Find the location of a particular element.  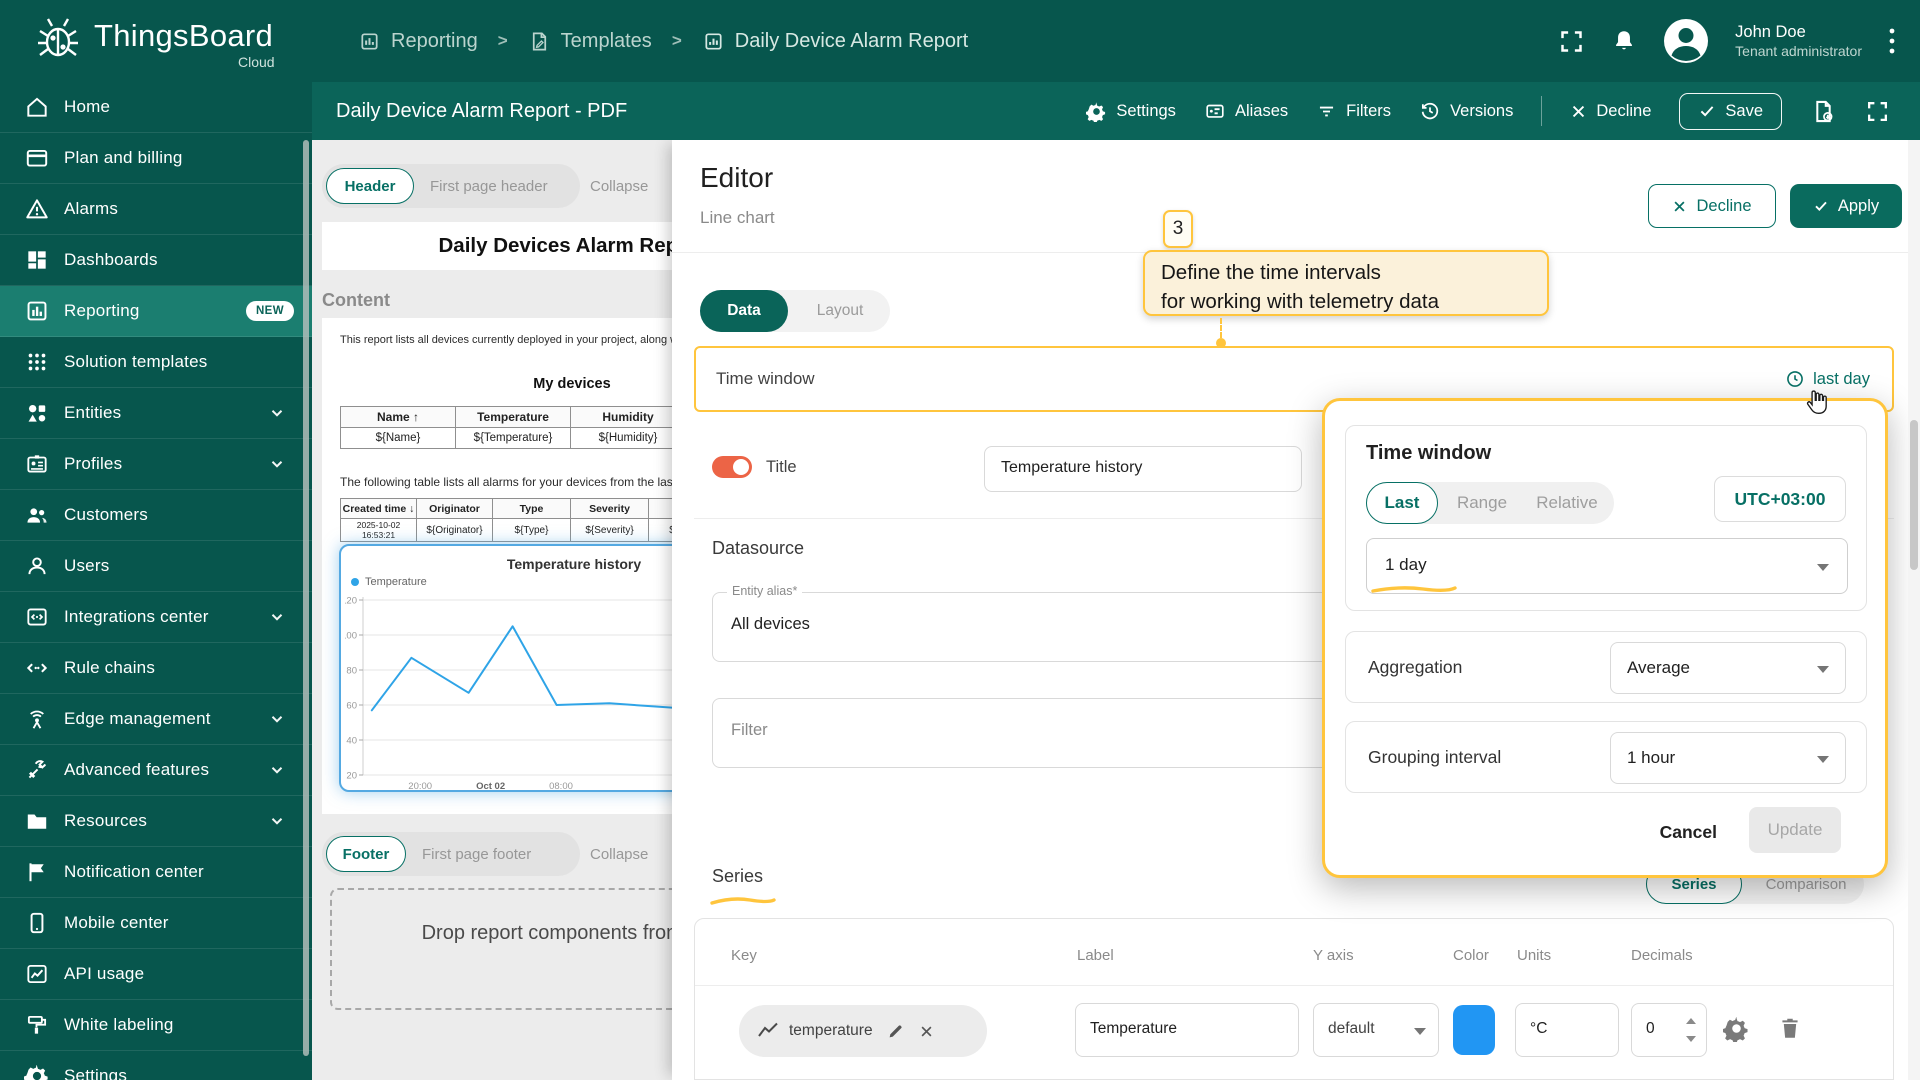

chart-legend: Temperature is located at coordinates (389, 582).